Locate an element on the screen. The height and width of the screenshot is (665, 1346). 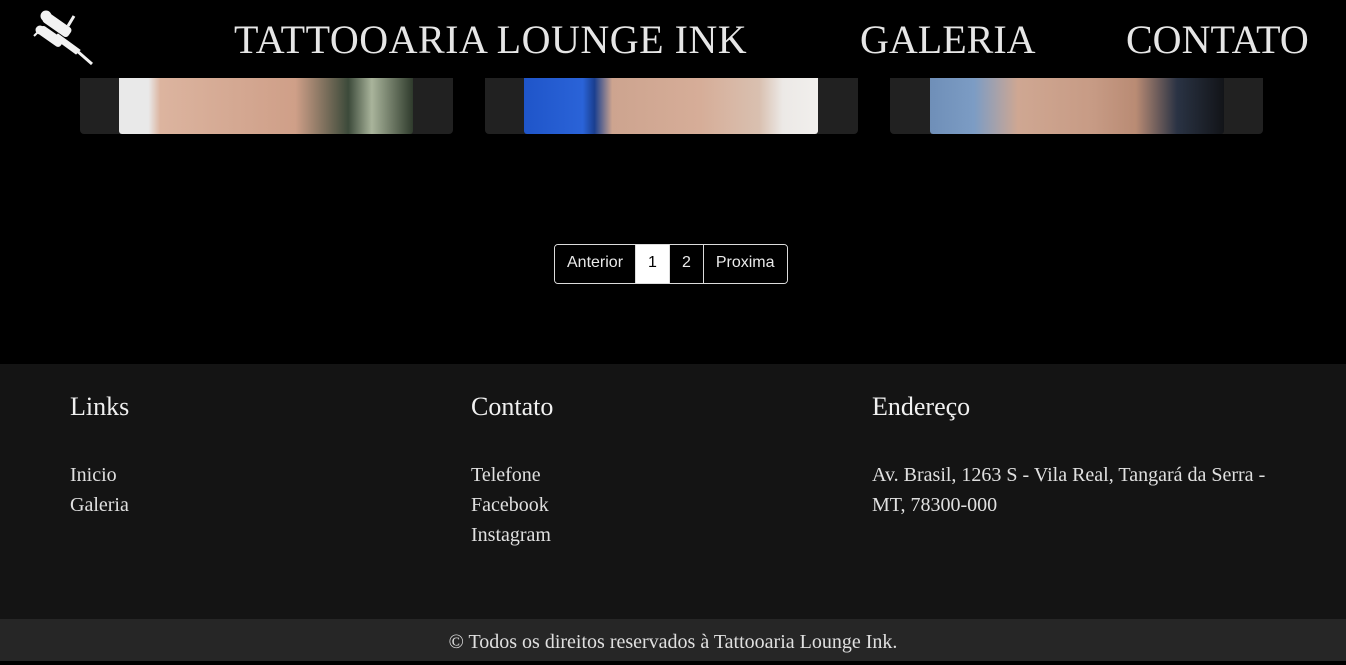
footer-link-instagram: Instagram is located at coordinates (511, 535).